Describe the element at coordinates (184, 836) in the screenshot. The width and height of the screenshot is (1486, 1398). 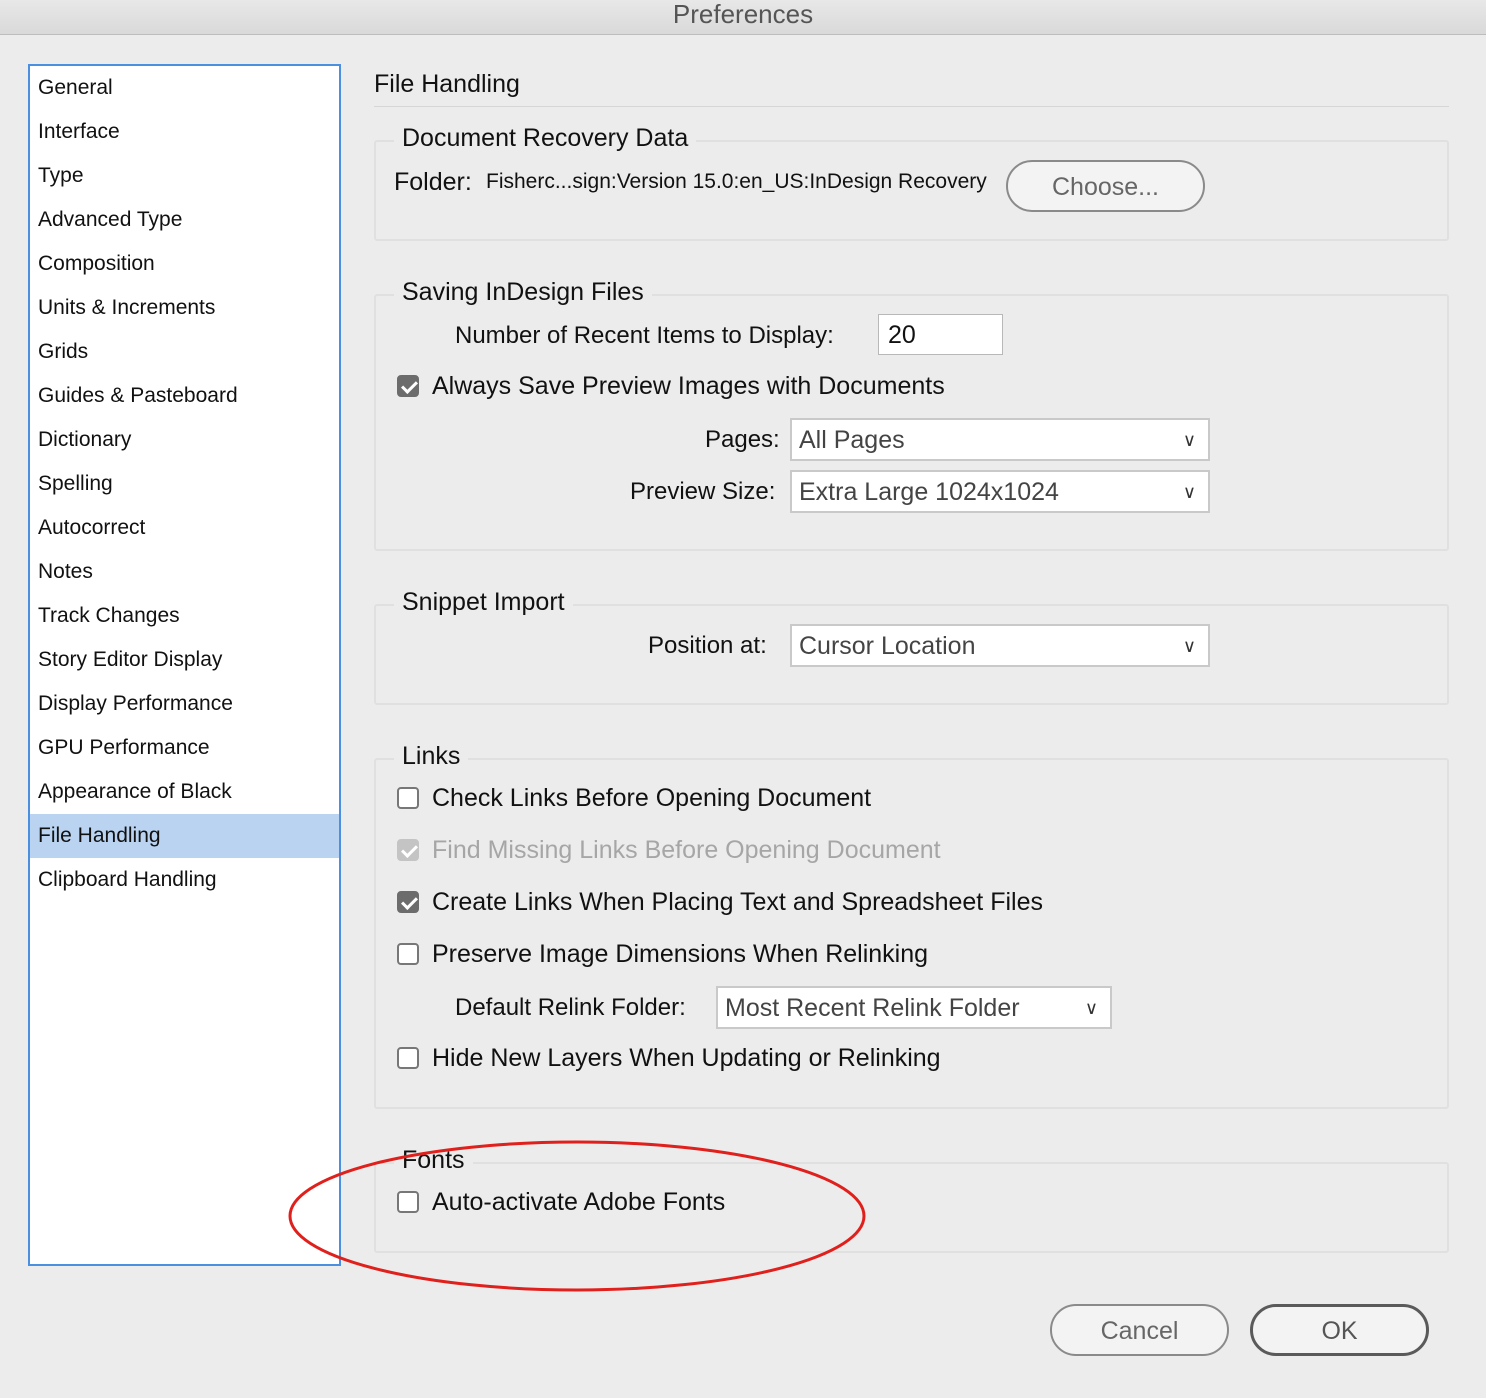
I see `sidebar-item: File Handling` at that location.